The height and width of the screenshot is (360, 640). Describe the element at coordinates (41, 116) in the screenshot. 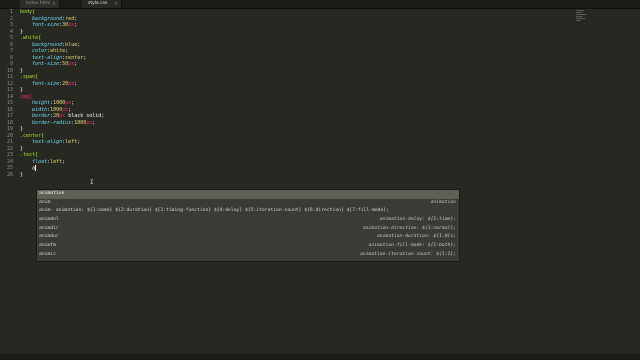

I see `css-property: border` at that location.